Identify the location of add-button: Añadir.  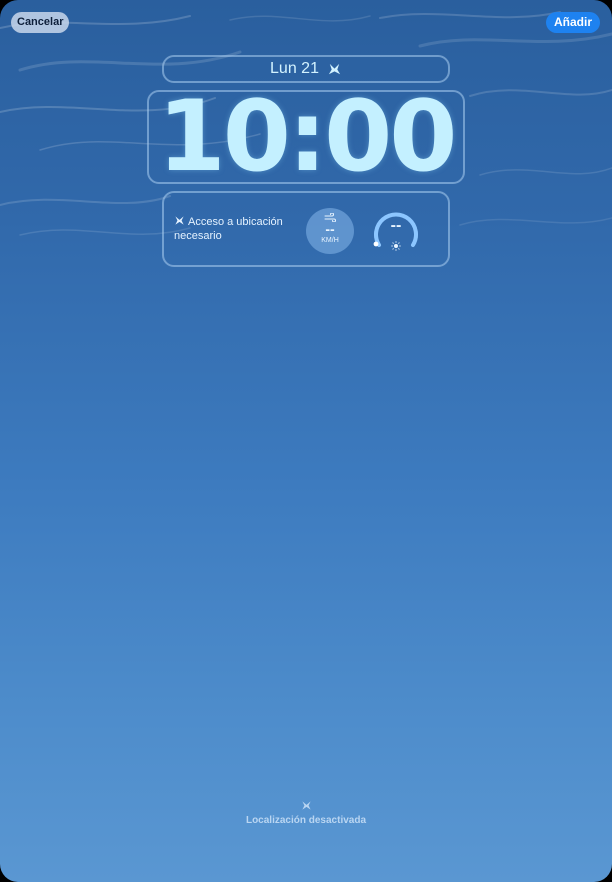
(572, 22).